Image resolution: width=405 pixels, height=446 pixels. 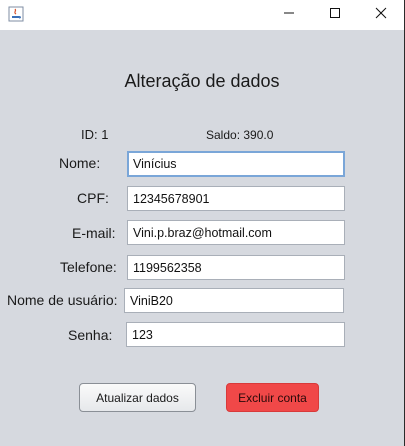 I want to click on saldo-label: Saldo: 390.0, so click(x=240, y=135).